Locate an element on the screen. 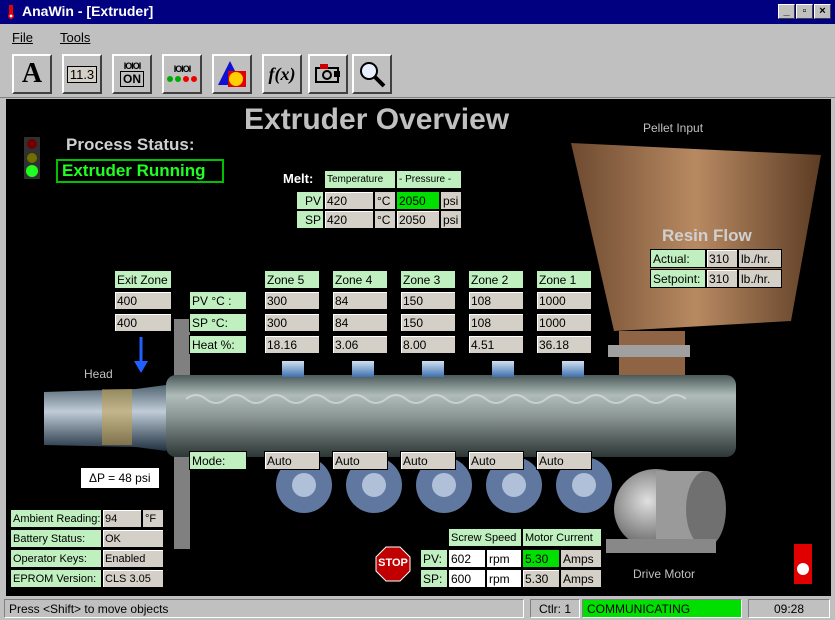 The image size is (835, 620). zone-3-mode: Auto is located at coordinates (428, 460).